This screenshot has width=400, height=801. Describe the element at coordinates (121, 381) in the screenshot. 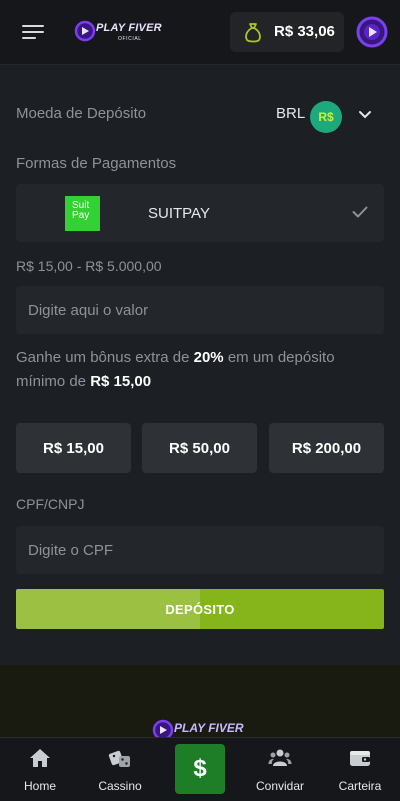

I see `bonus-minimum: R$ 15,00` at that location.